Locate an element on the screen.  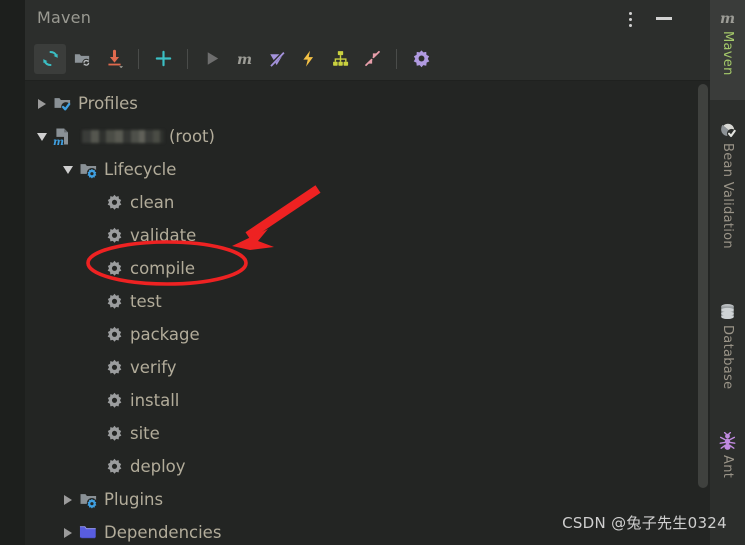
maven-module-icon: m is located at coordinates (62, 136).